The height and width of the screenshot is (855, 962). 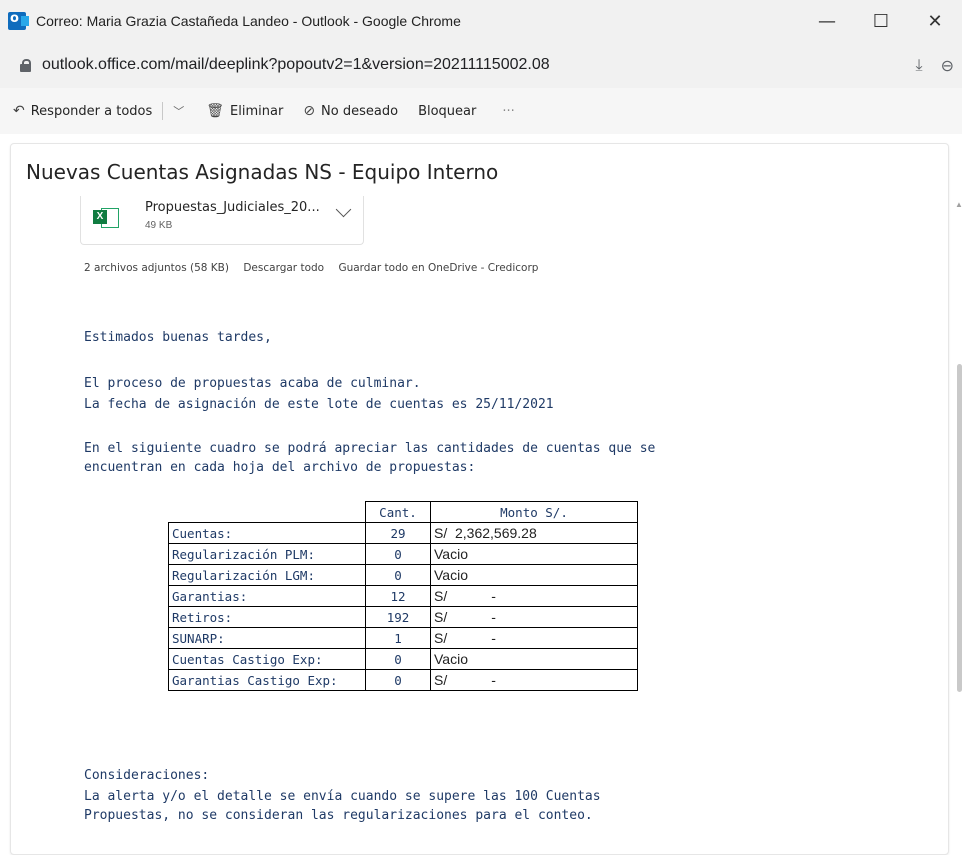 What do you see at coordinates (267, 533) in the screenshot?
I see `row-label: Cuentas:` at bounding box center [267, 533].